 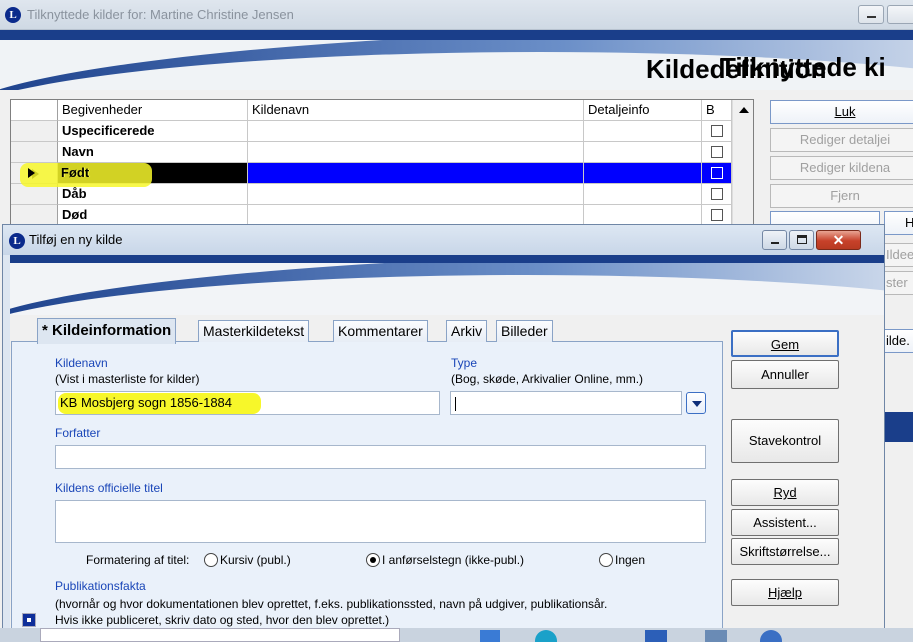 What do you see at coordinates (29, 620) in the screenshot?
I see `field-options-icon` at bounding box center [29, 620].